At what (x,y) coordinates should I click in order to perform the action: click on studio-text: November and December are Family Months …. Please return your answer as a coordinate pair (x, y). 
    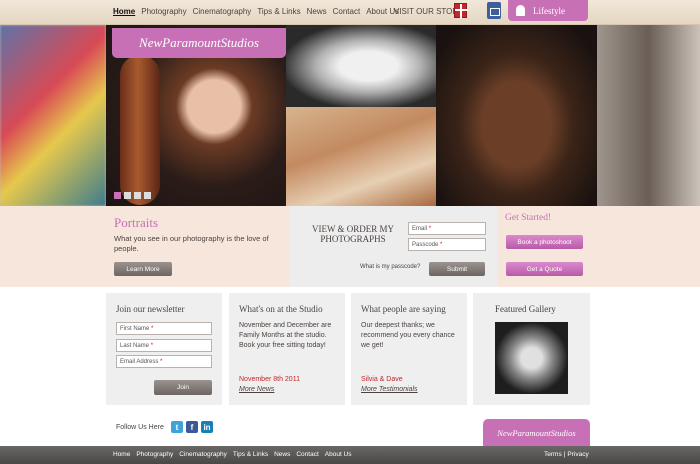
    Looking at the image, I should click on (285, 335).